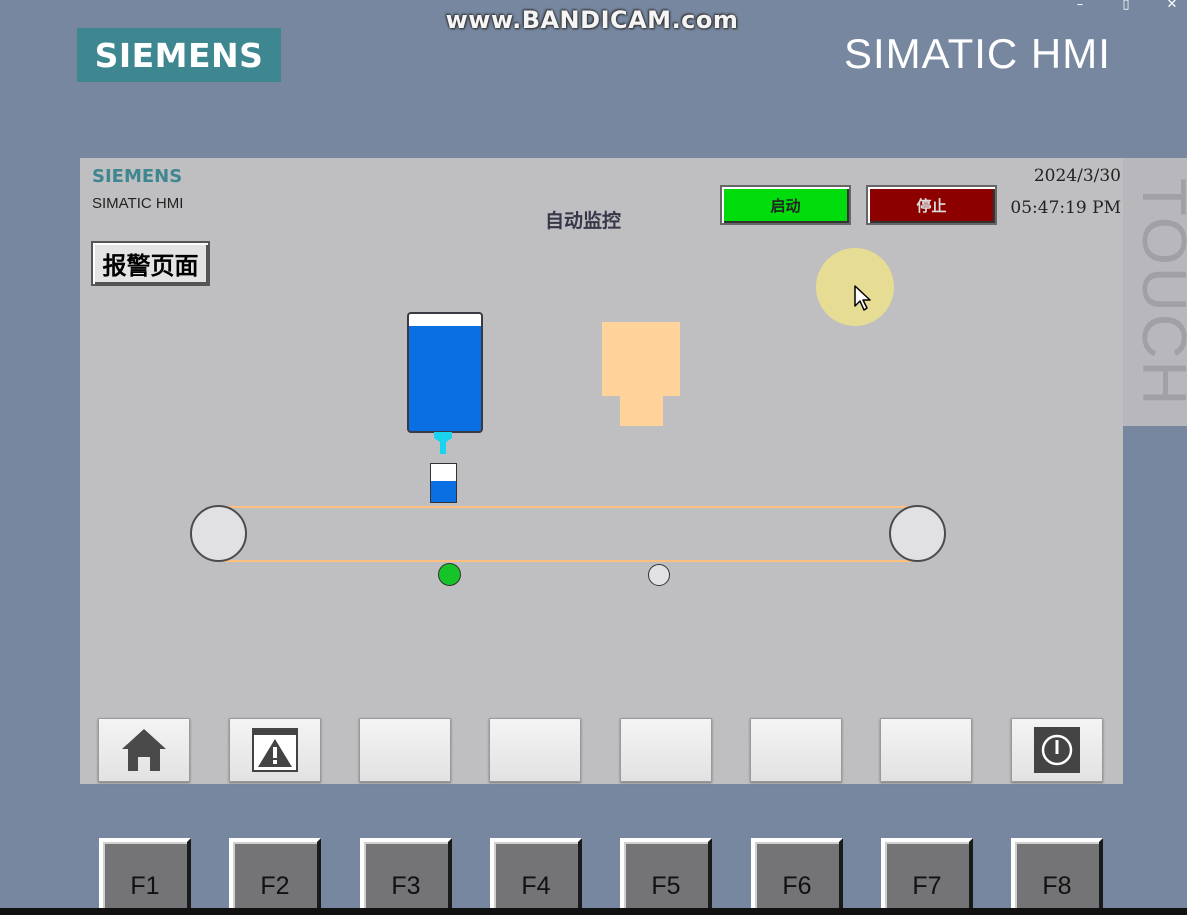 This screenshot has height=915, width=1187. Describe the element at coordinates (445, 320) in the screenshot. I see `tank-empty-space` at that location.